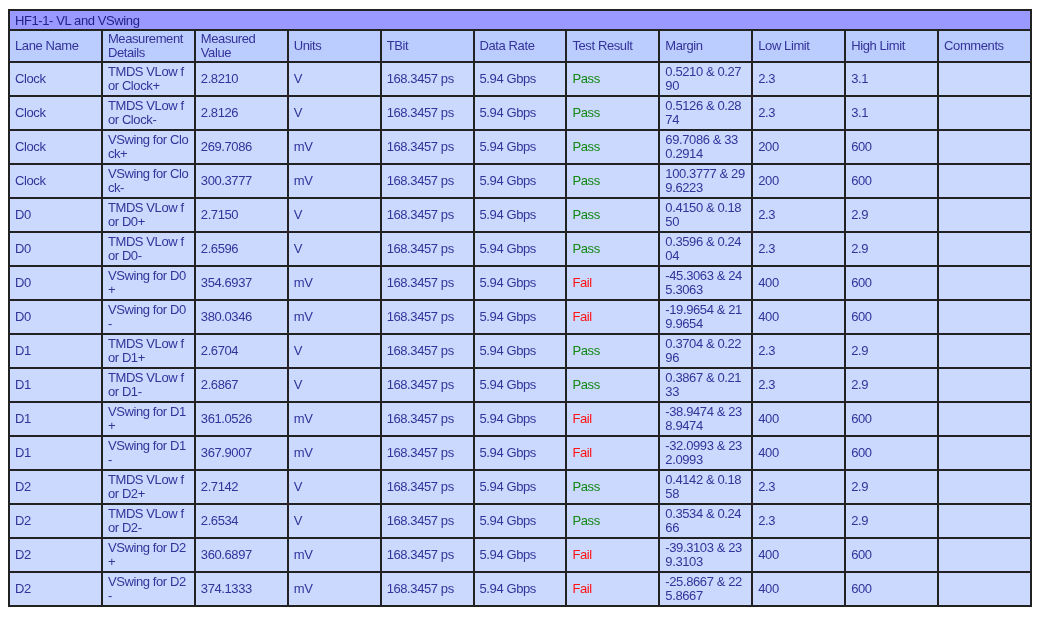  I want to click on table-cell: 0.5126 & 0.2874, so click(706, 113).